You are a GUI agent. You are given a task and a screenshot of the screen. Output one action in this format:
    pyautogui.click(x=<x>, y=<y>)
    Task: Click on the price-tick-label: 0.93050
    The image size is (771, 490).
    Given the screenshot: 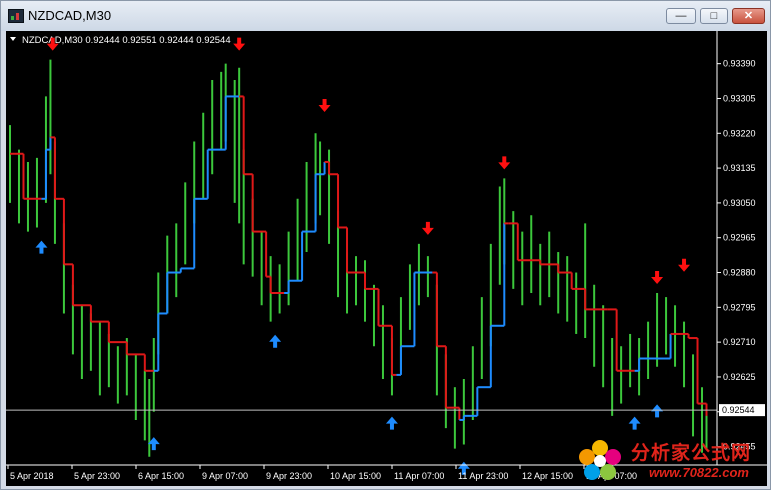 What is the action you would take?
    pyautogui.click(x=739, y=203)
    